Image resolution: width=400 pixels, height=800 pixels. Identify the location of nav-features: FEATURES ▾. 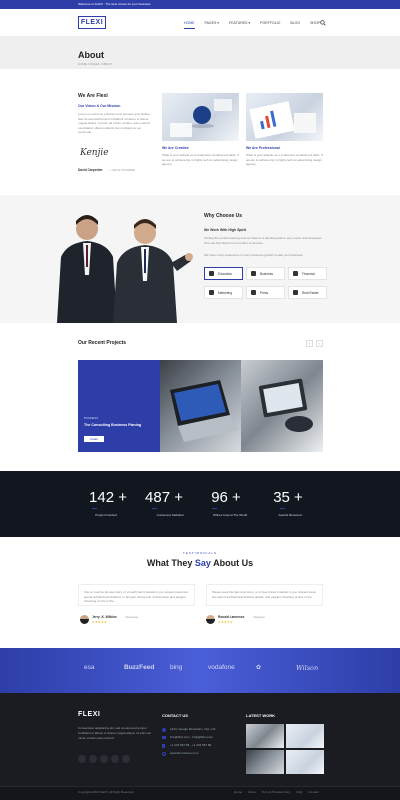
(239, 23).